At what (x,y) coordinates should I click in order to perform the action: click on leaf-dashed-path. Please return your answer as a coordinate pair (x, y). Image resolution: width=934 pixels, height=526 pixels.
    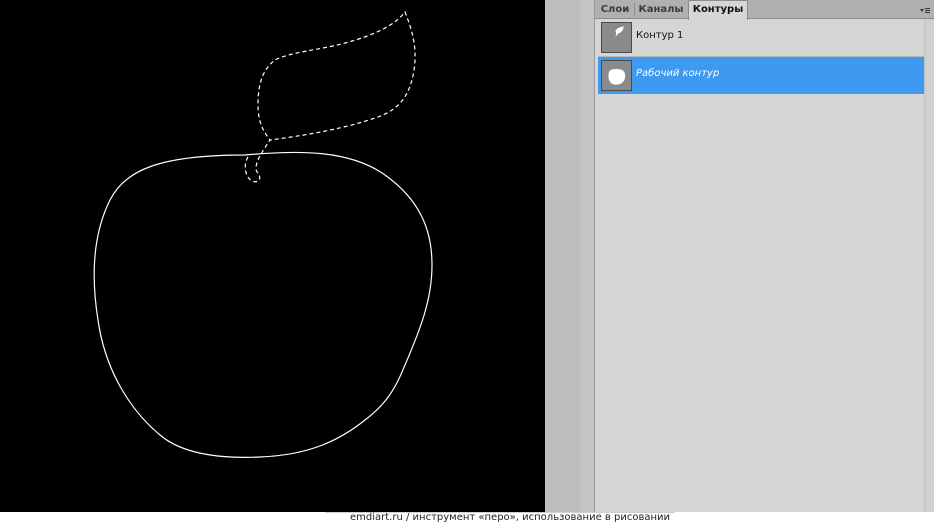
    Looking at the image, I should click on (330, 96).